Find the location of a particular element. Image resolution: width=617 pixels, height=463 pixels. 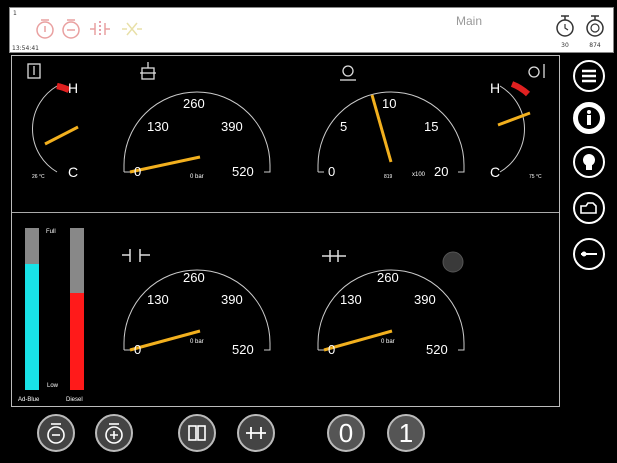

engine-icon is located at coordinates (588, 208).